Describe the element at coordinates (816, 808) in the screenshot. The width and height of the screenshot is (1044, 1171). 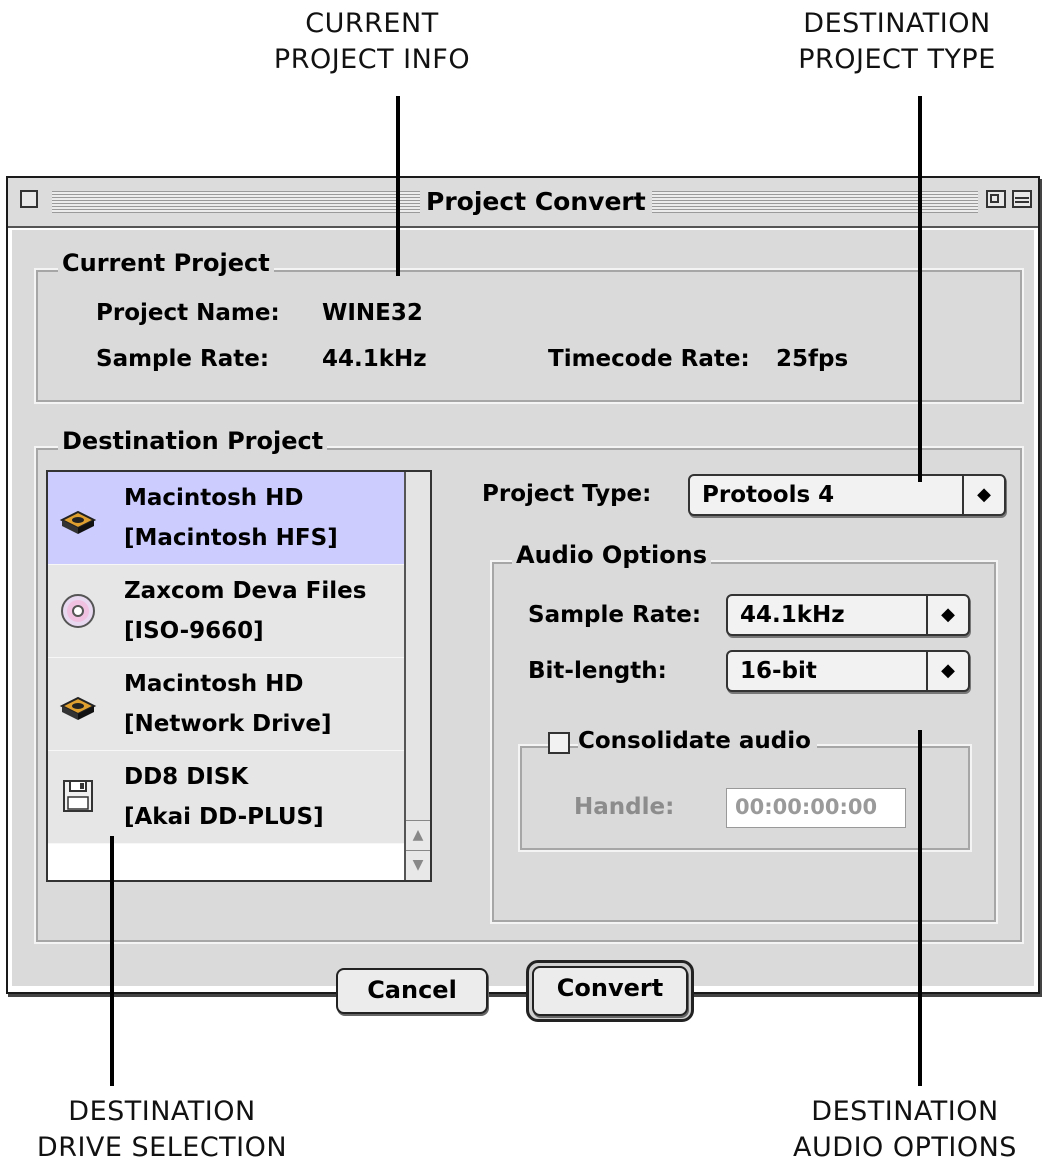
I see `handle-input: 00:00:00:00` at that location.